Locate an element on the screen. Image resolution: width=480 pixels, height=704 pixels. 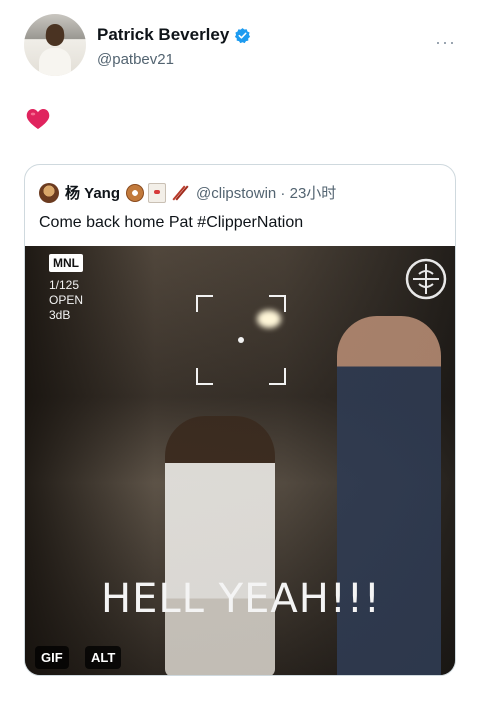
gif-badge: GIF is located at coordinates (52, 657).